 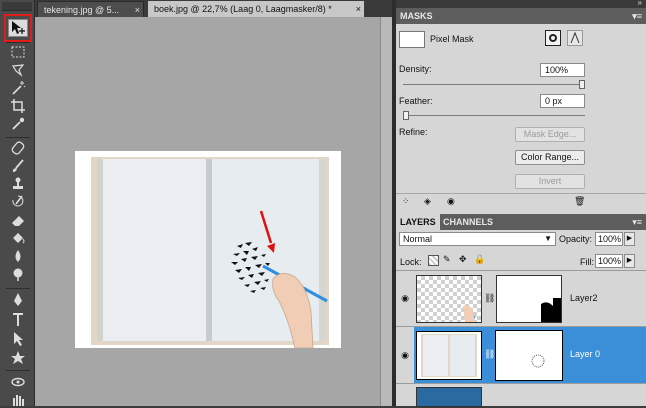 I want to click on history-brush-icon, so click(x=18, y=202).